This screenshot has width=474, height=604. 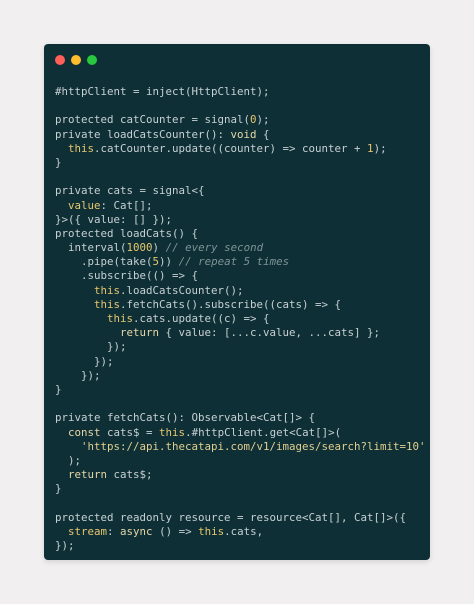 What do you see at coordinates (97, 248) in the screenshot?
I see `code-token: interval(` at bounding box center [97, 248].